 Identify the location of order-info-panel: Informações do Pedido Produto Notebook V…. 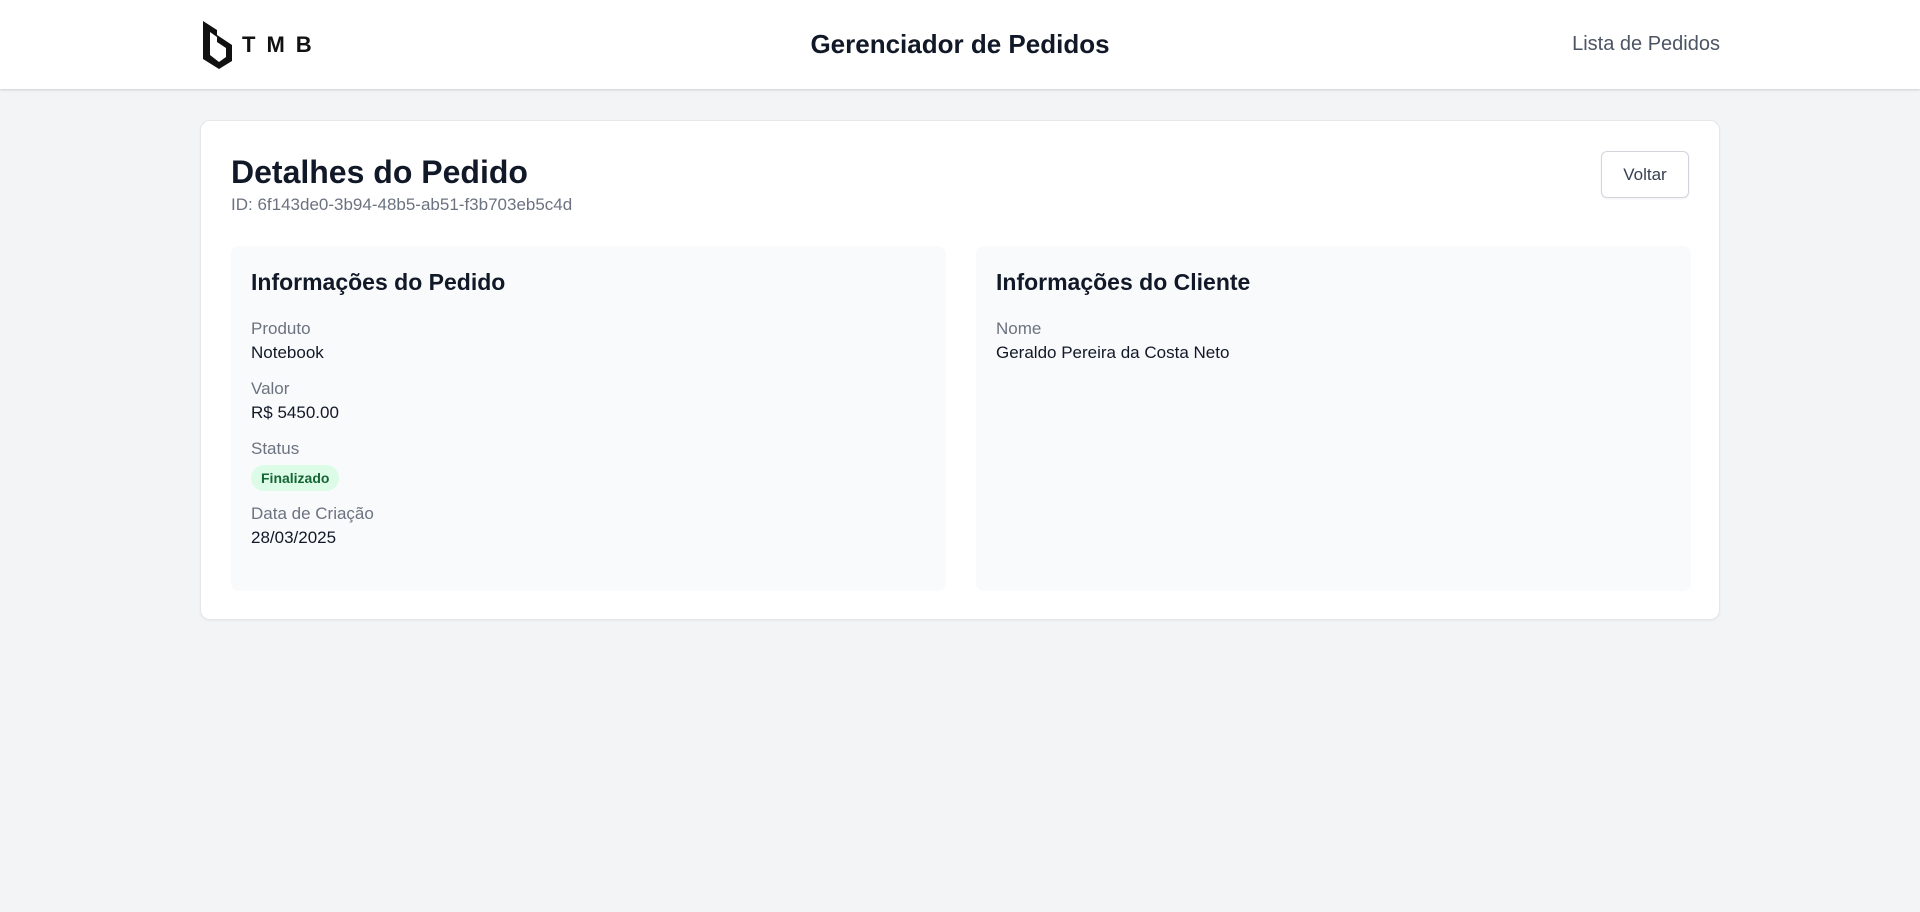
(588, 418).